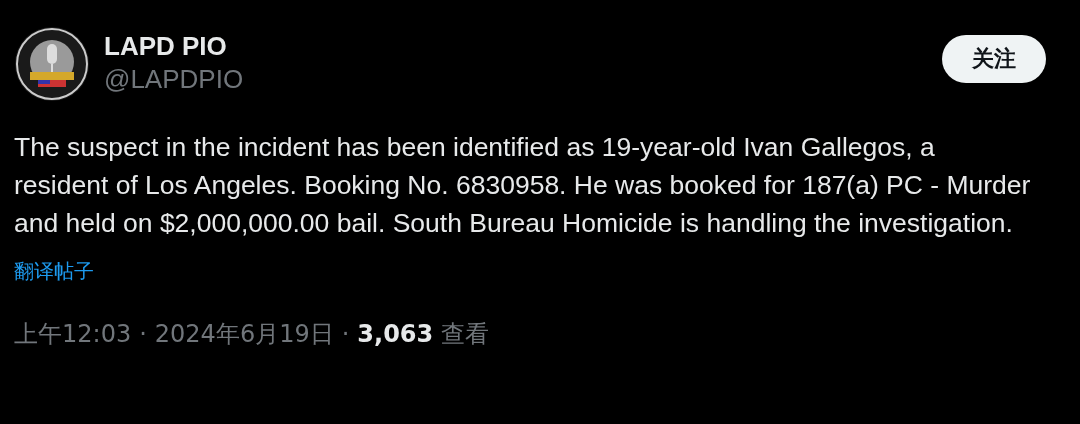 The height and width of the screenshot is (424, 1080). What do you see at coordinates (994, 59) in the screenshot?
I see `follow-button: 关注` at bounding box center [994, 59].